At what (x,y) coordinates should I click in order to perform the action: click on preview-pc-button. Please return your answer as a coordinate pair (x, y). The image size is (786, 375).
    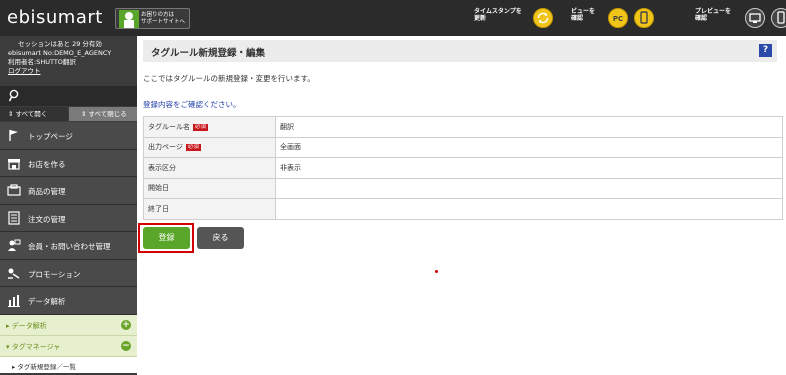
    Looking at the image, I should click on (755, 18).